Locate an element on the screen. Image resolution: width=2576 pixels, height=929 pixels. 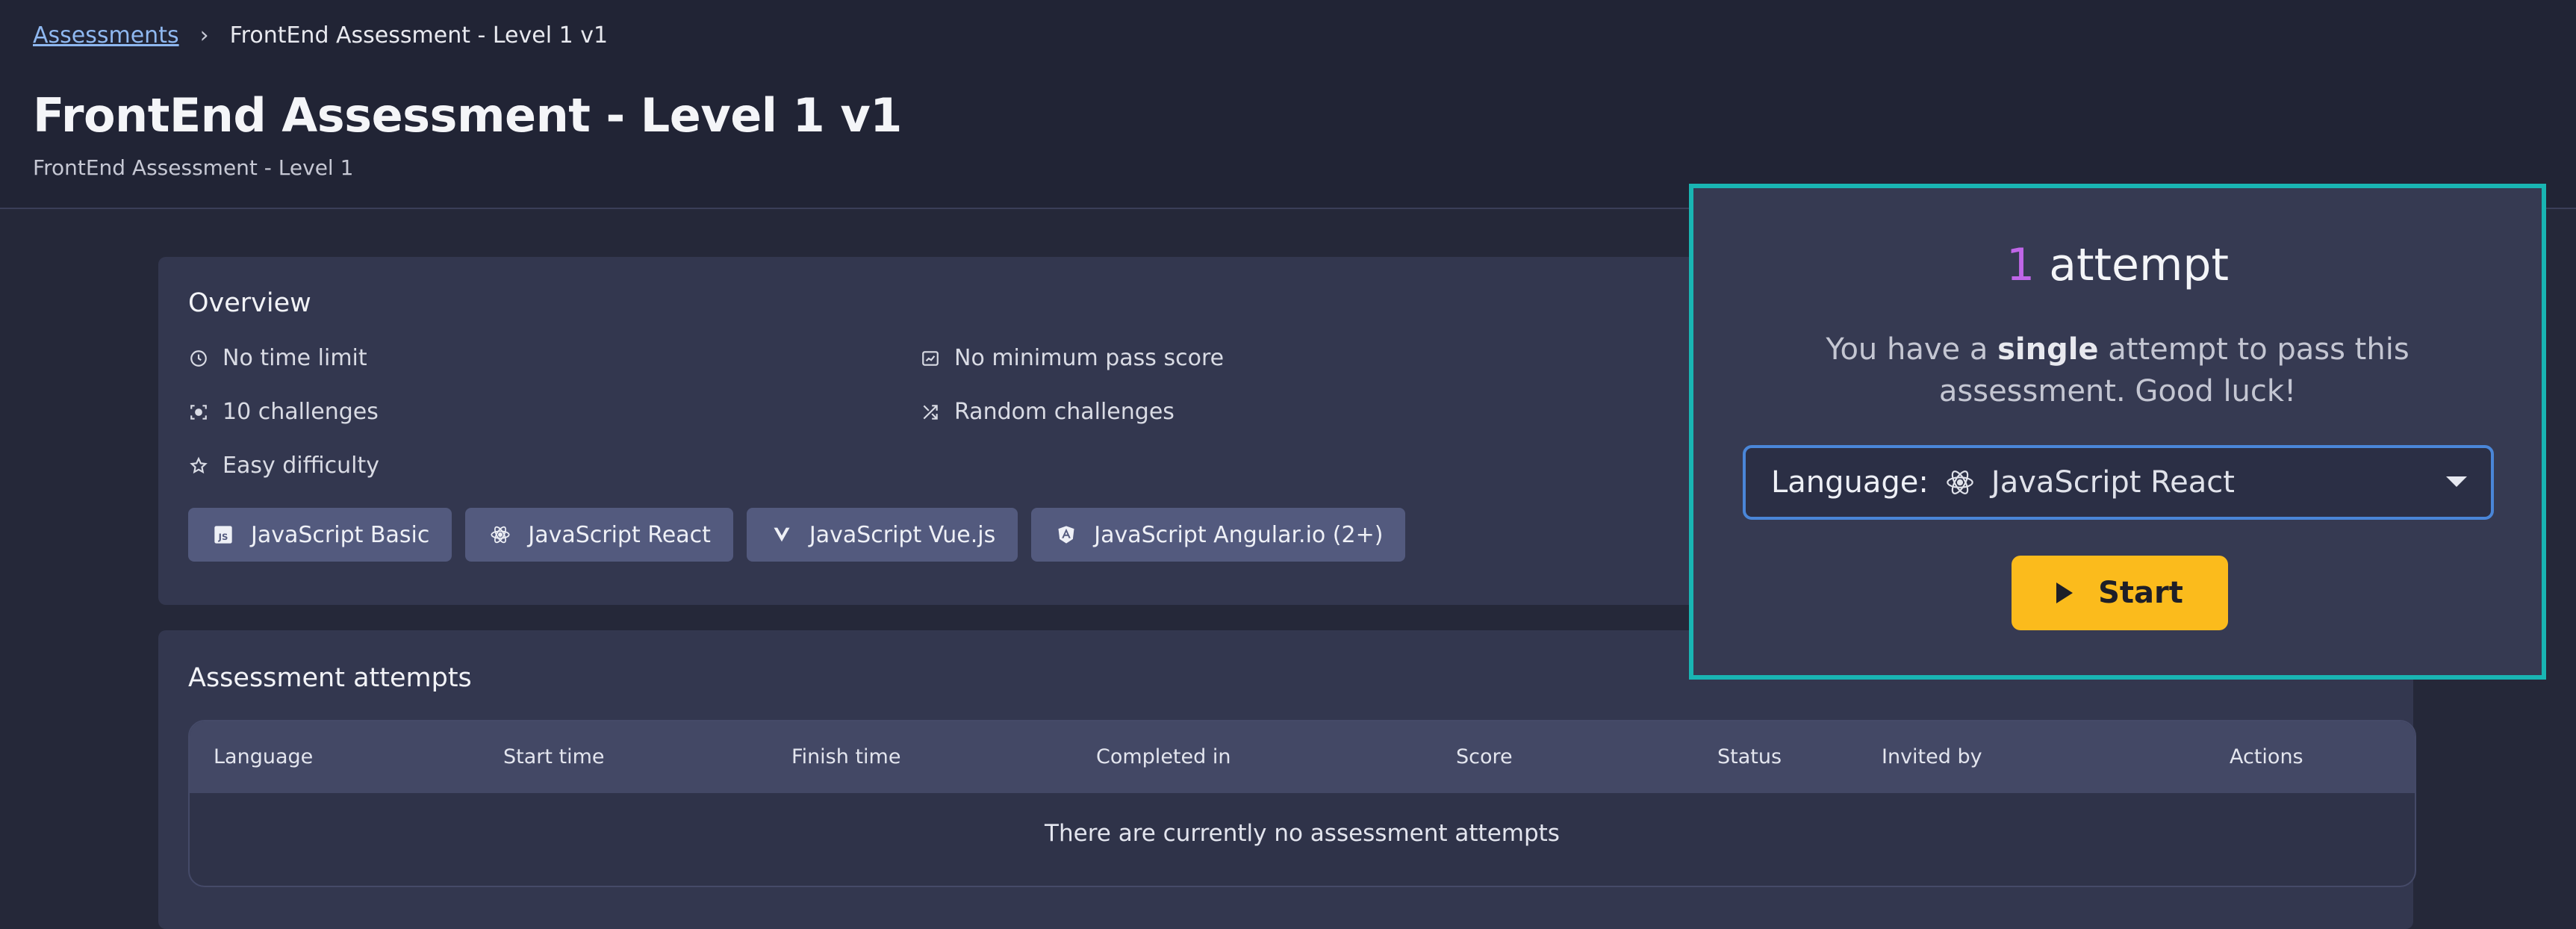
svg-text: JS is located at coordinates (223, 537).